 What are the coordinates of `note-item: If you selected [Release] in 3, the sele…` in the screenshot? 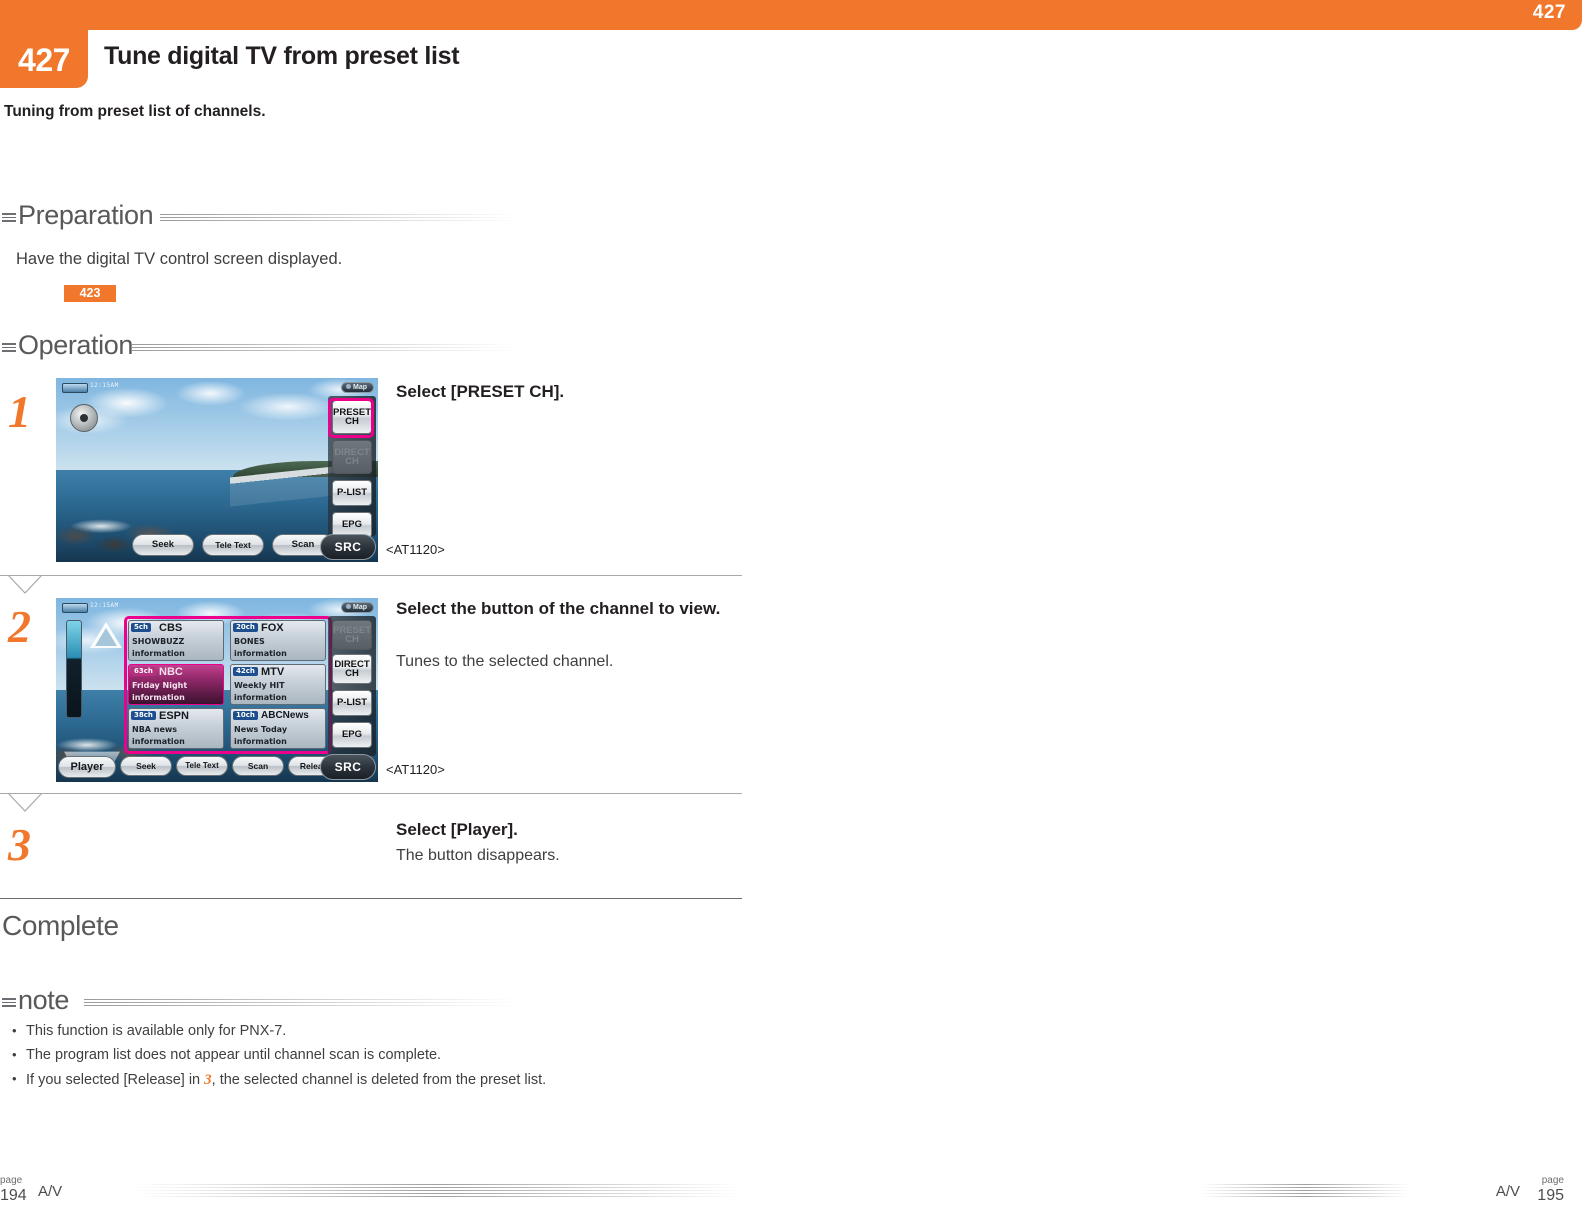 It's located at (390, 1080).